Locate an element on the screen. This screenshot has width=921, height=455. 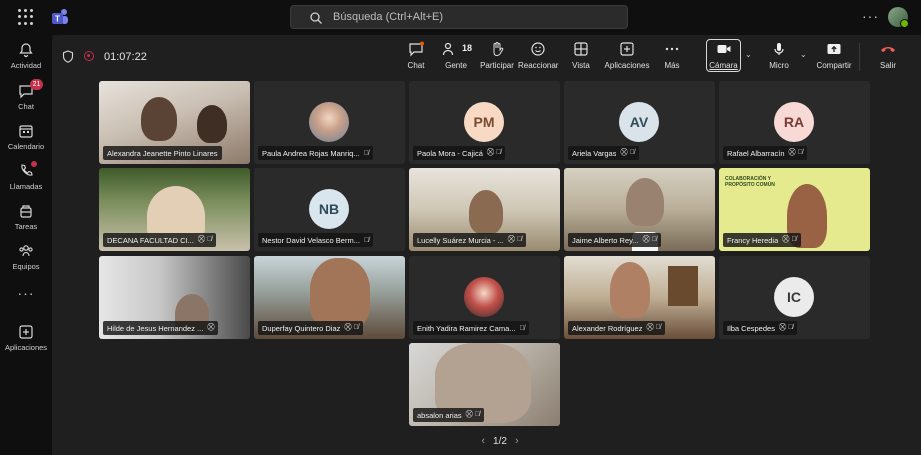
participant-photo is located at coordinates (329, 122).